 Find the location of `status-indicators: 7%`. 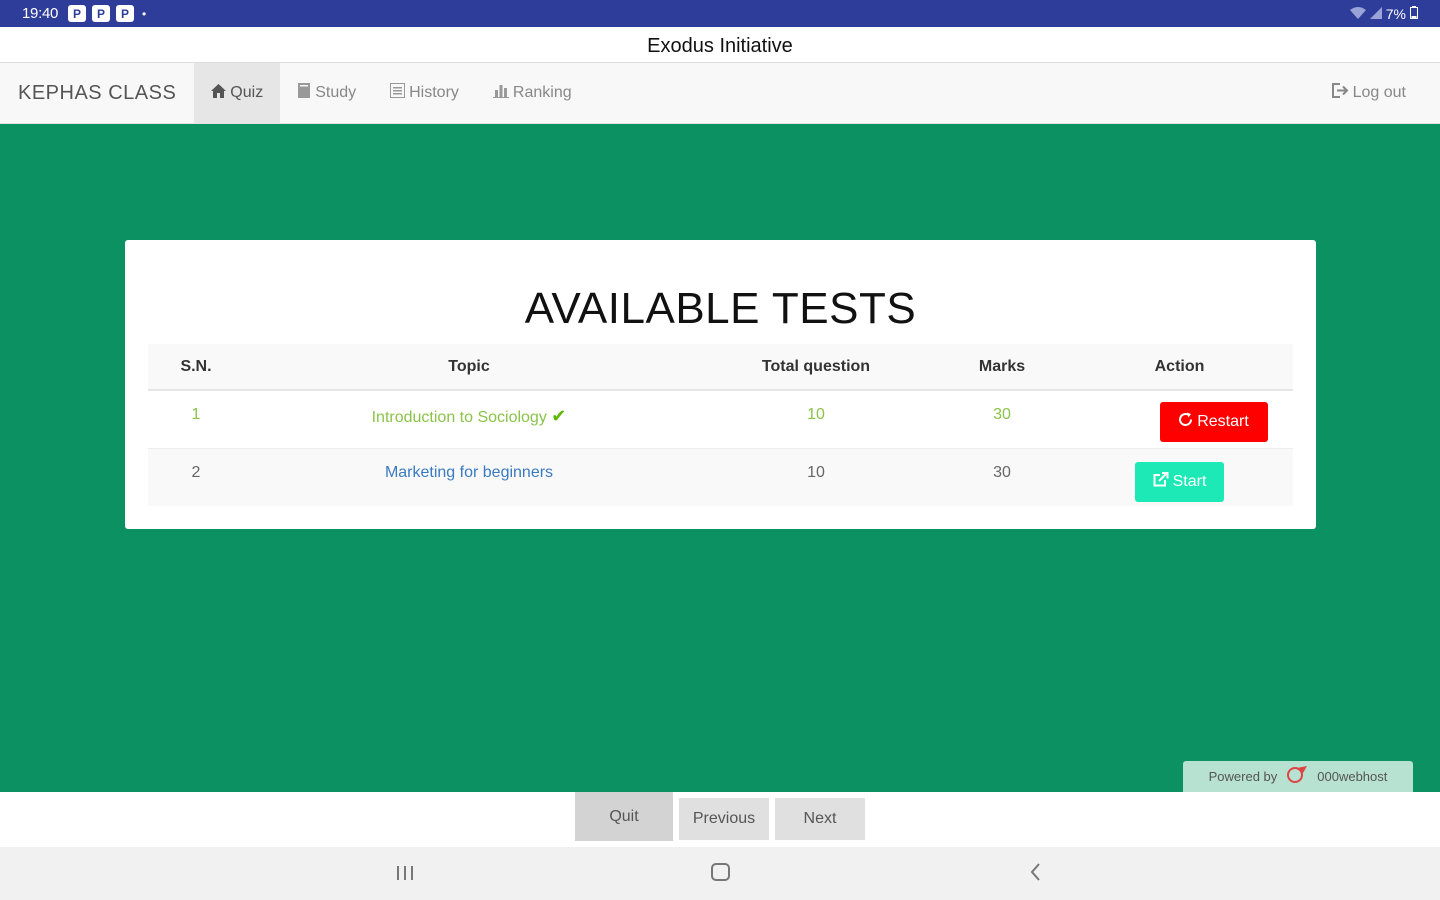

status-indicators: 7% is located at coordinates (1383, 13).